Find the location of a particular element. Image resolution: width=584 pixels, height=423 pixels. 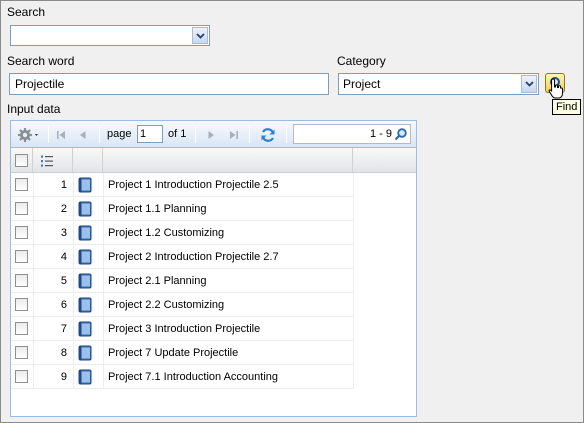

category-select-value: Project is located at coordinates (362, 84).